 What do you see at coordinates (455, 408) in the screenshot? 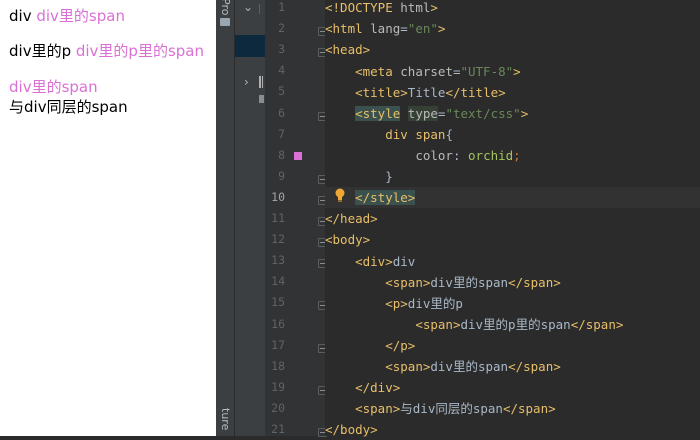
I see `code-line-20: <span>与div同层的span</span>` at bounding box center [455, 408].